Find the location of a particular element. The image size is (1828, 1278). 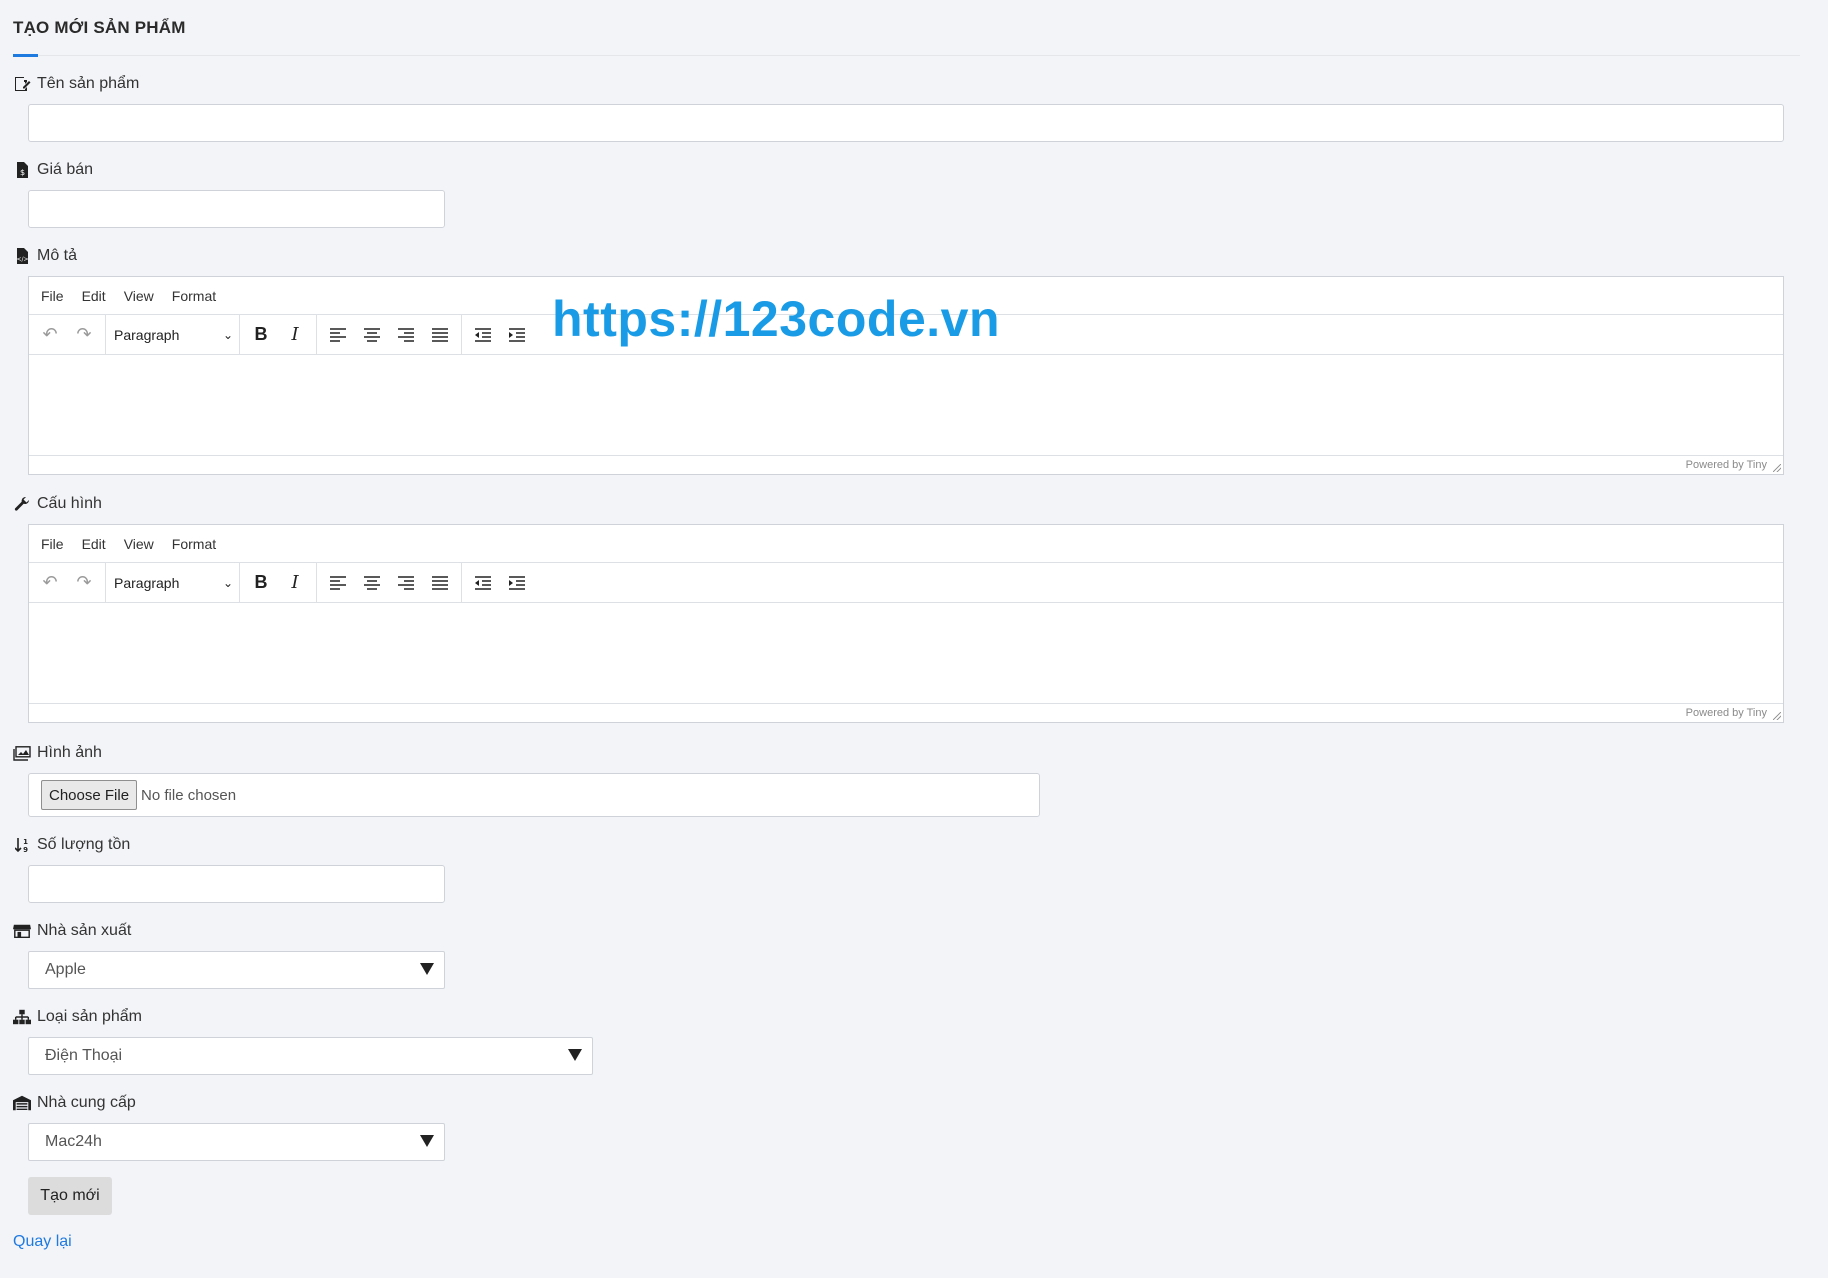

title-underline is located at coordinates (25, 55).